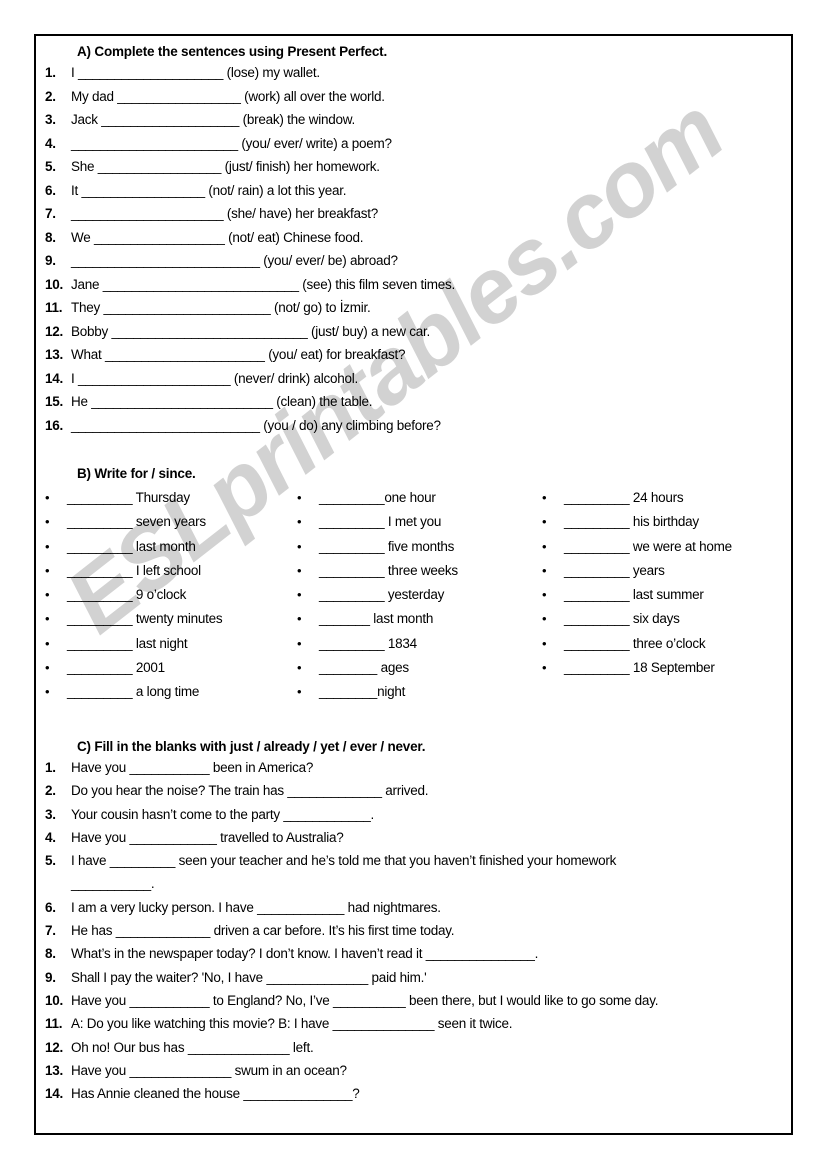 This screenshot has height=1169, width=826. I want to click on item-text: I ____________________ (lose) my wallet., so click(428, 72).